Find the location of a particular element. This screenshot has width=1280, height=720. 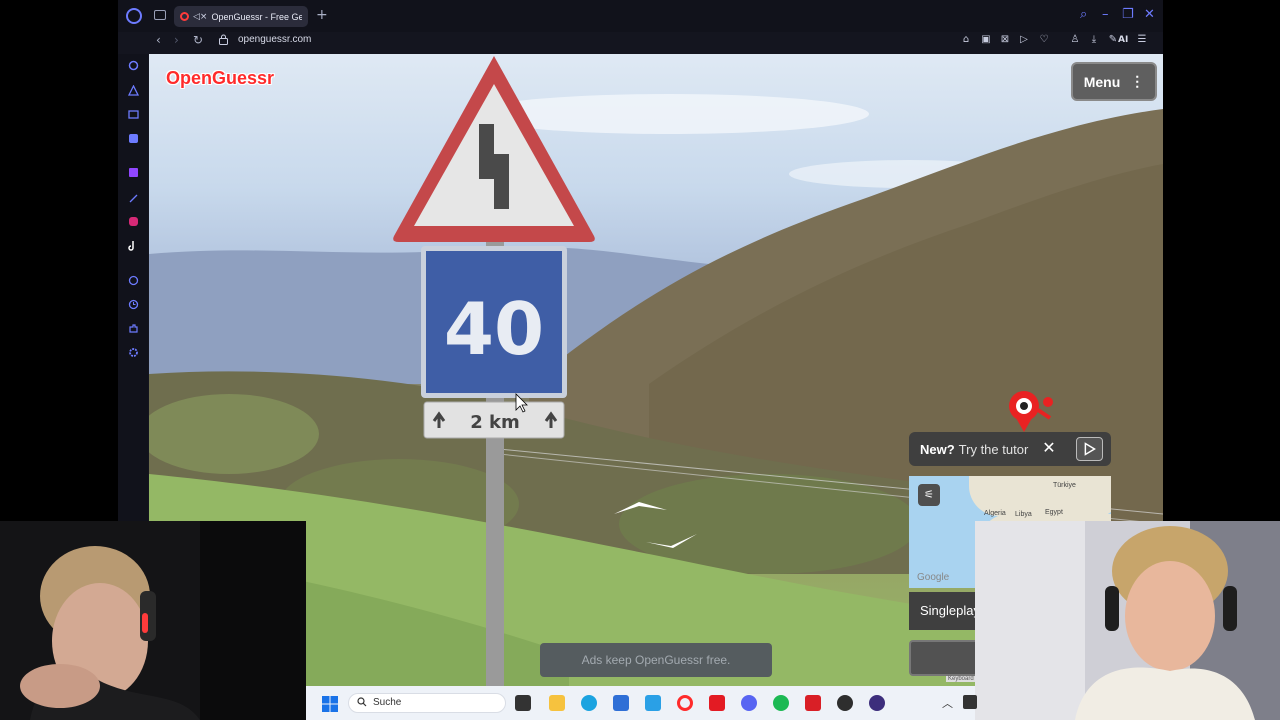

task-view-icon is located at coordinates (523, 703).